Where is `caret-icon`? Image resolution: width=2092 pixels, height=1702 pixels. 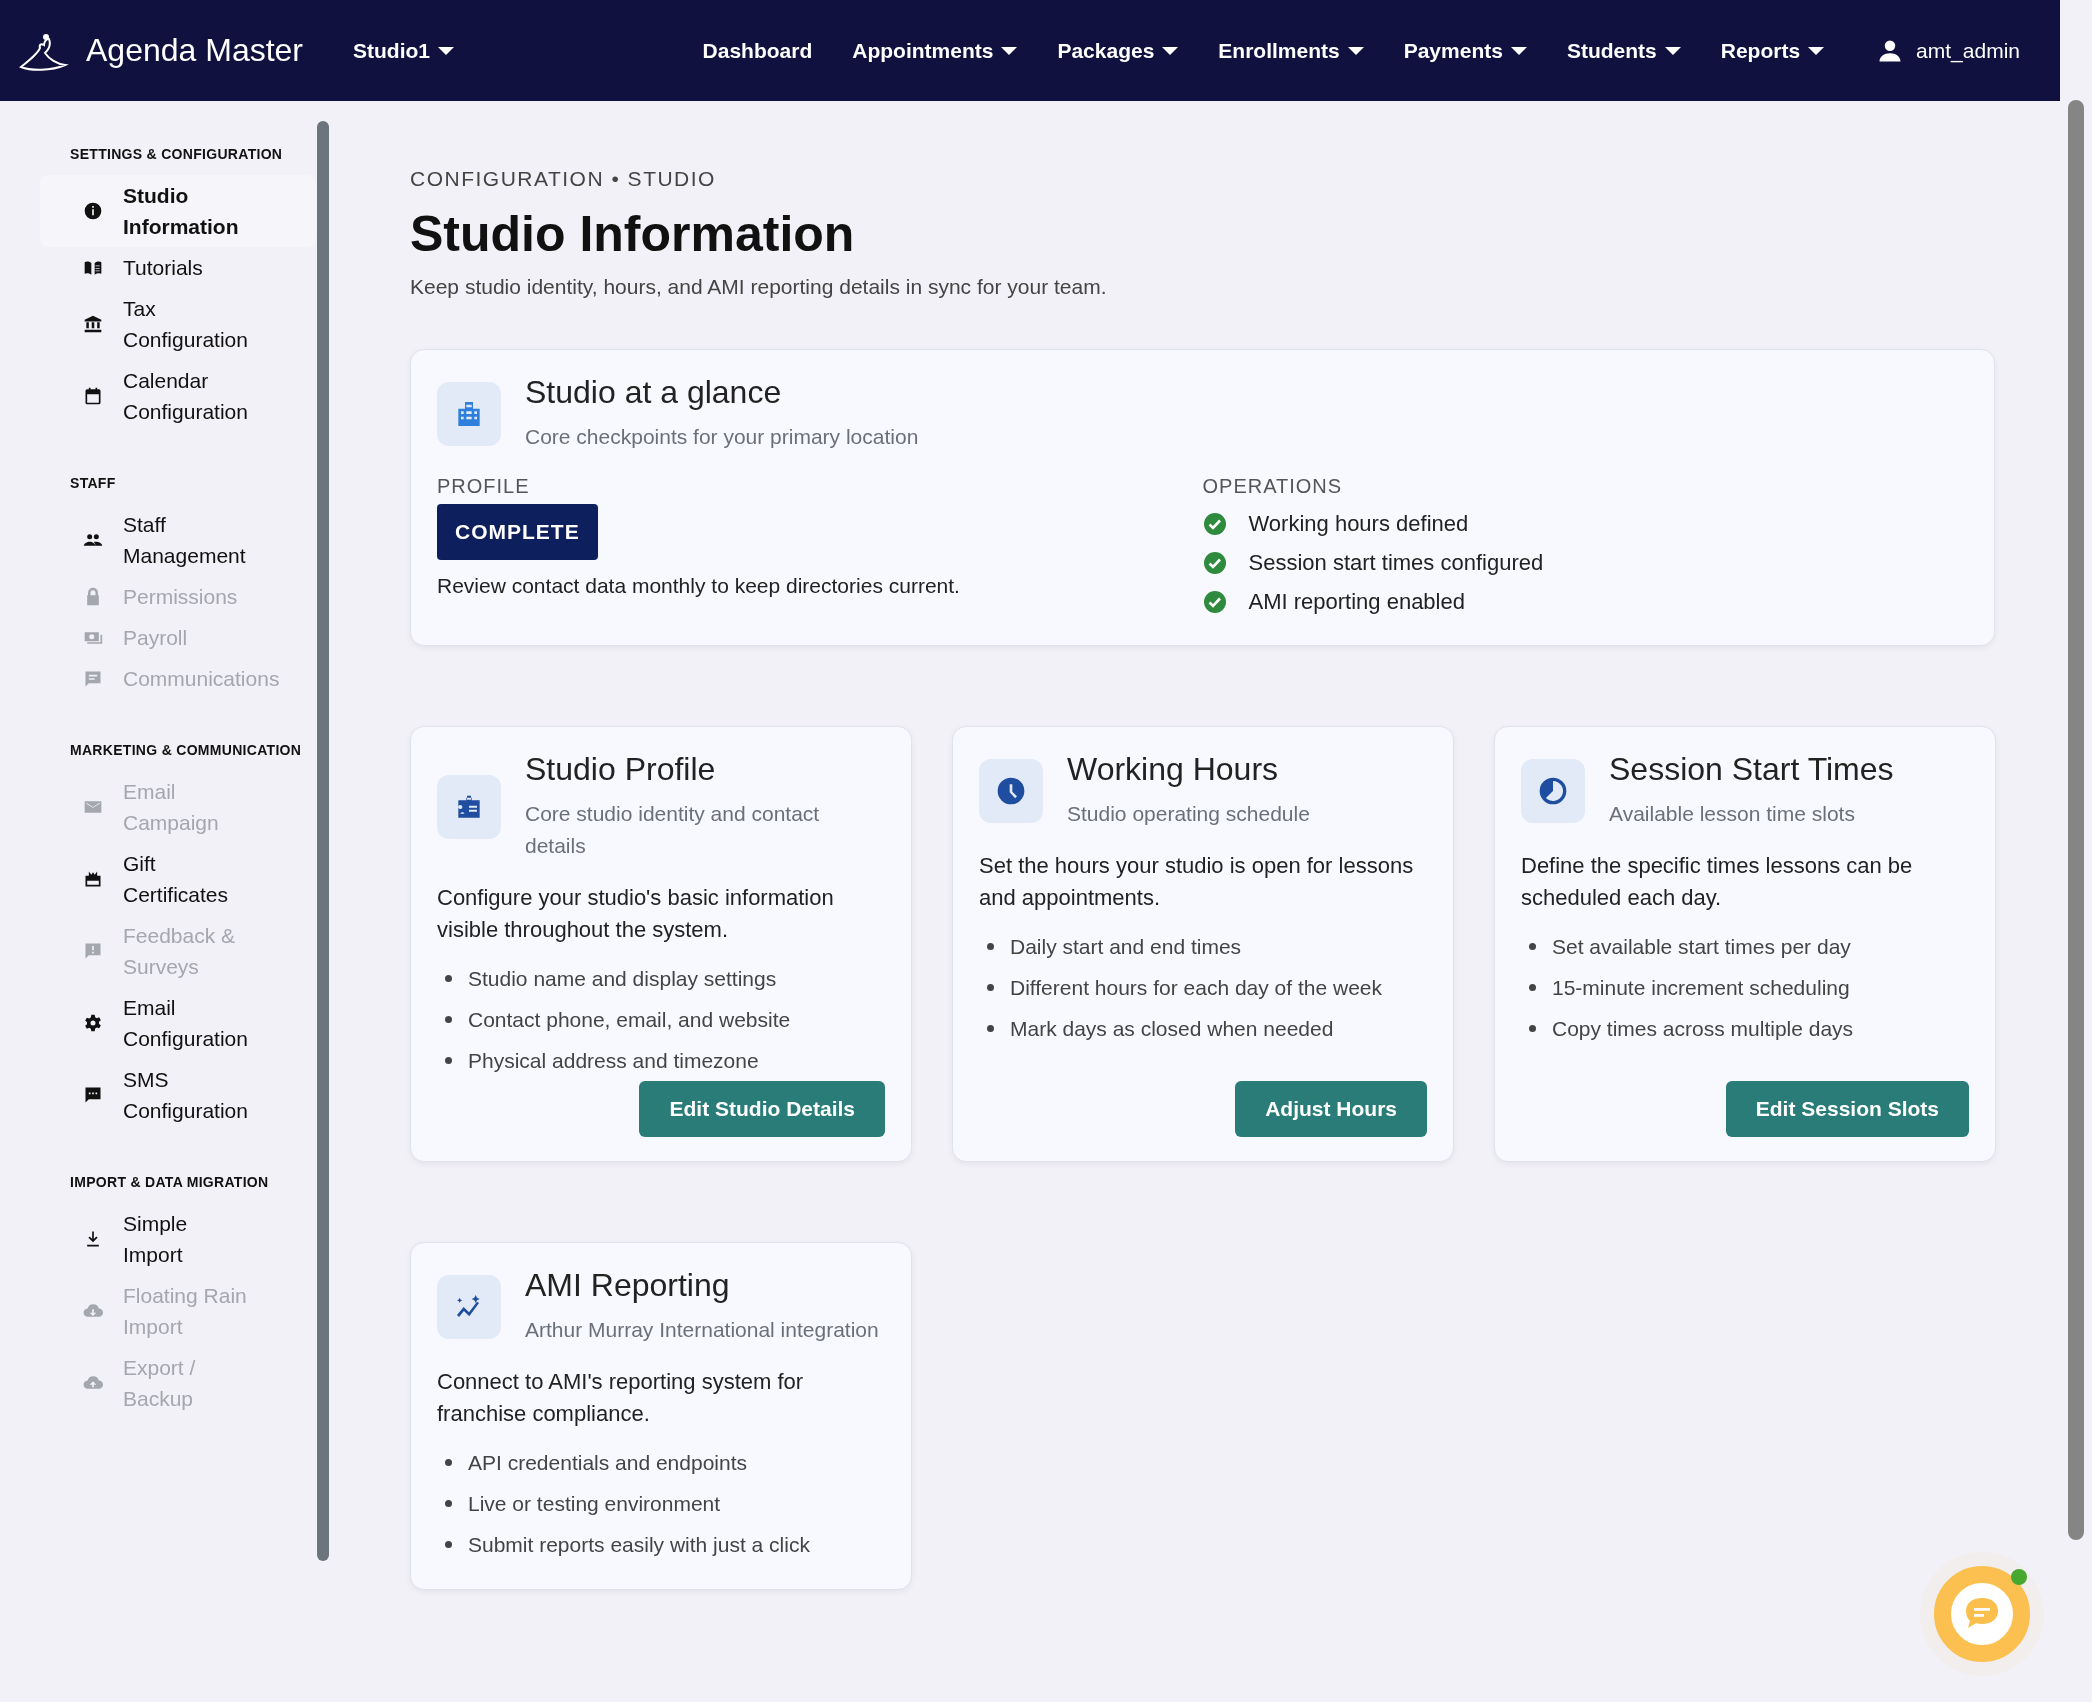 caret-icon is located at coordinates (446, 50).